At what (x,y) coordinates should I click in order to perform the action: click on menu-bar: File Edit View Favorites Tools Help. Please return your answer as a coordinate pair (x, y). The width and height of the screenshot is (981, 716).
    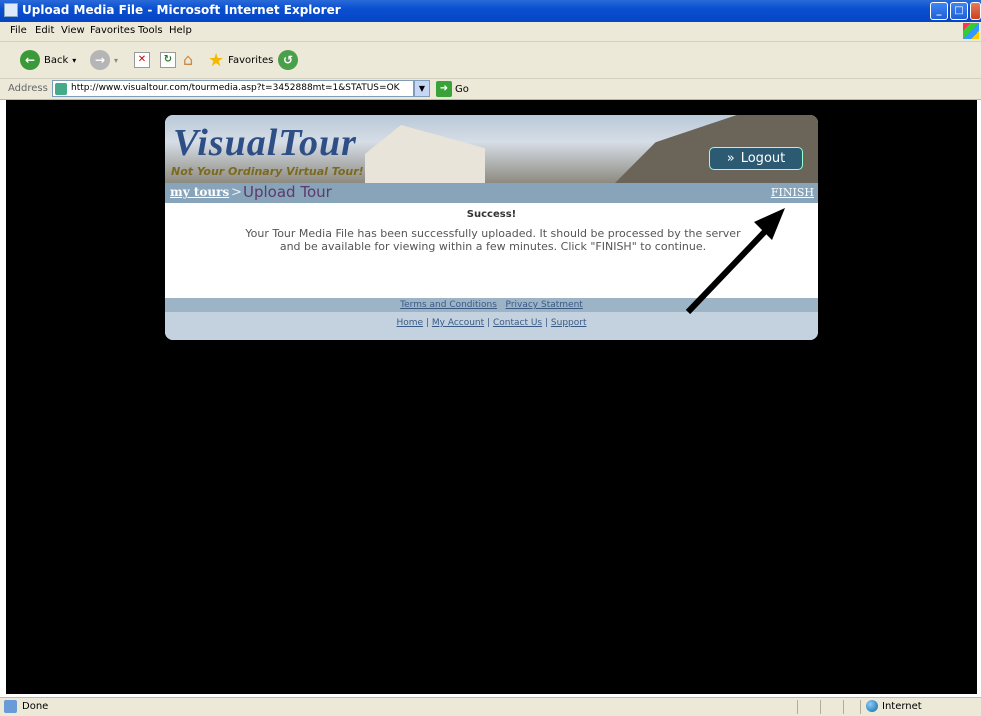
    Looking at the image, I should click on (490, 32).